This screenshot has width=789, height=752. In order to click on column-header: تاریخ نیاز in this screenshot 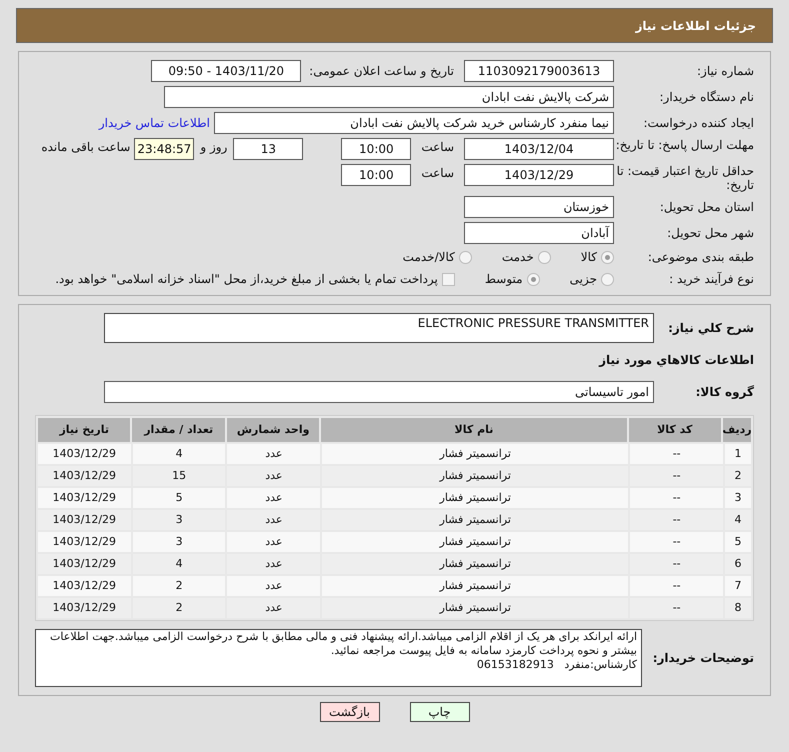, I will do `click(84, 430)`.